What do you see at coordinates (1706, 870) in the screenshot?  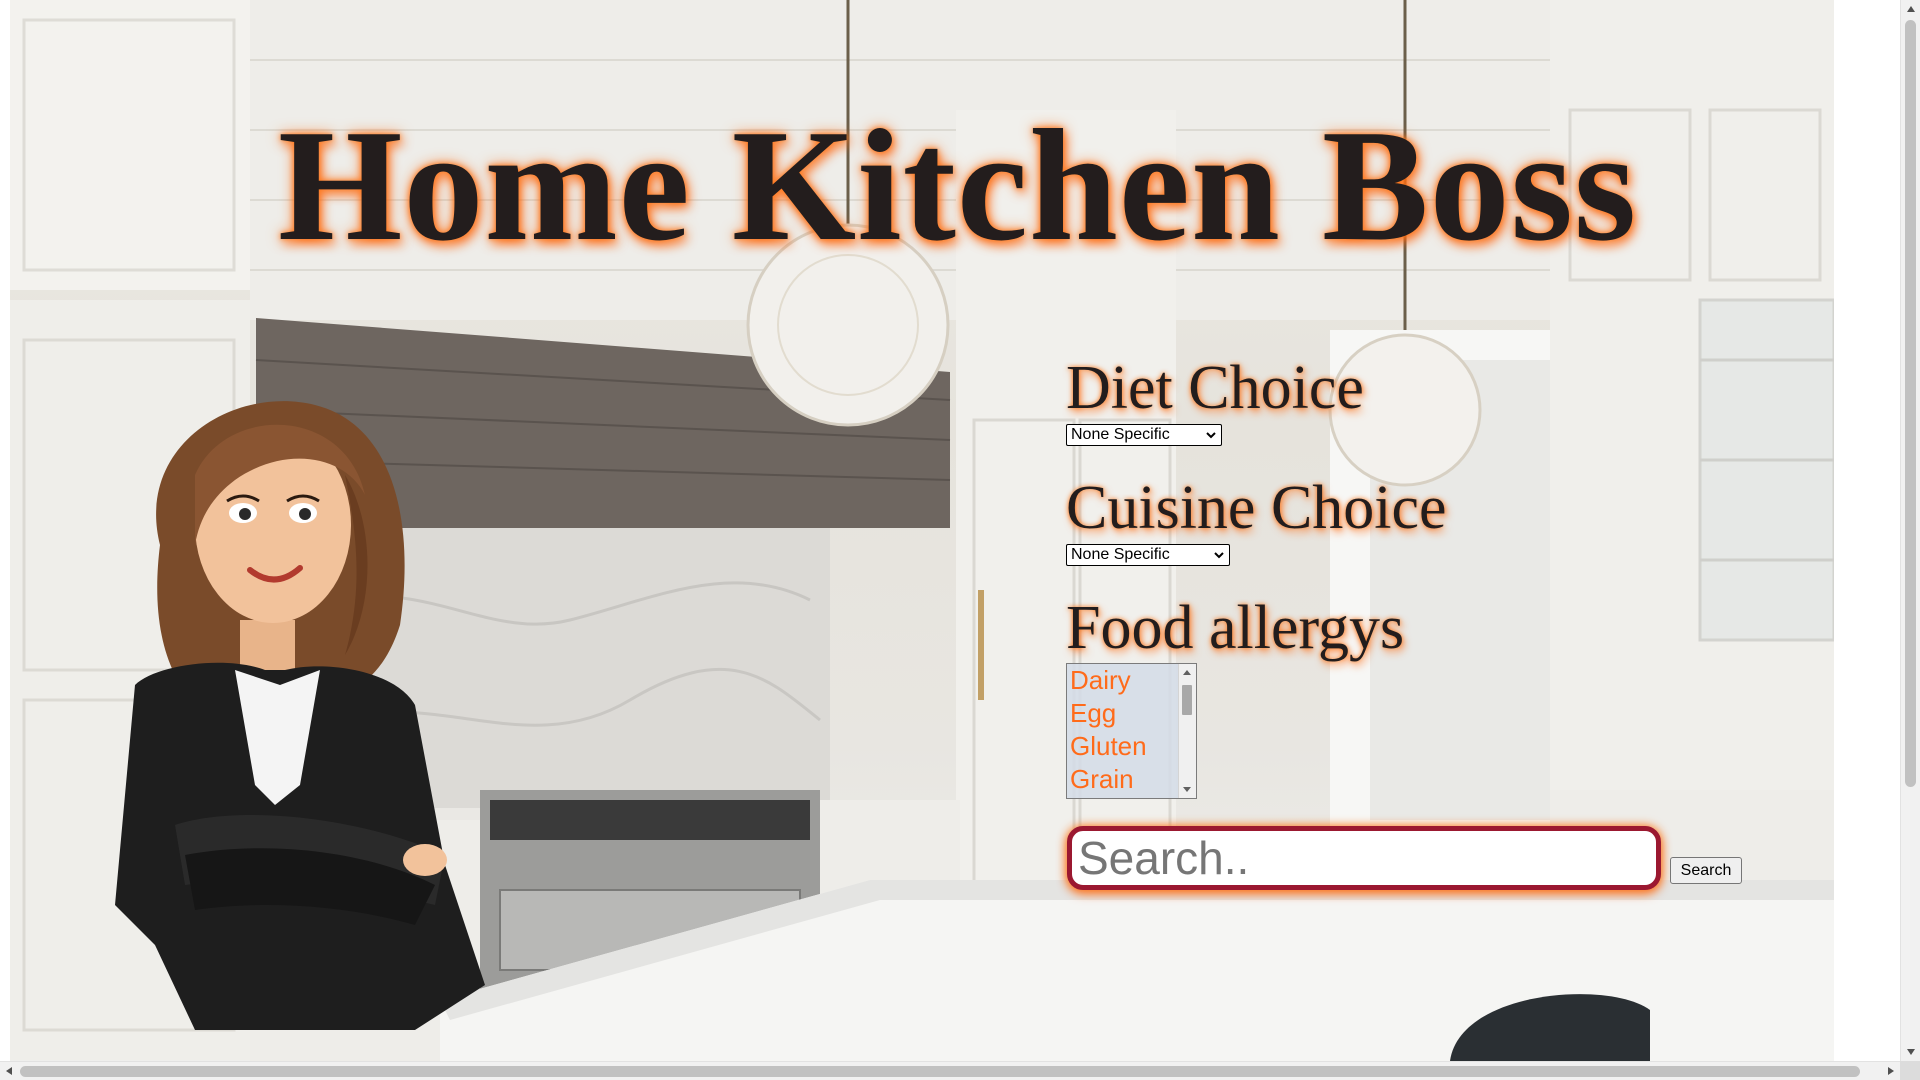 I see `search-button: Search` at bounding box center [1706, 870].